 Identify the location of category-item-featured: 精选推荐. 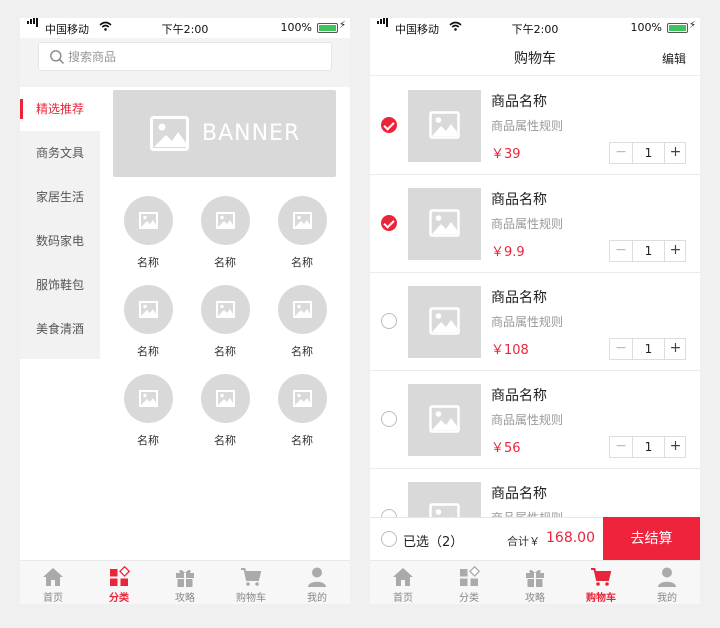
(60, 109).